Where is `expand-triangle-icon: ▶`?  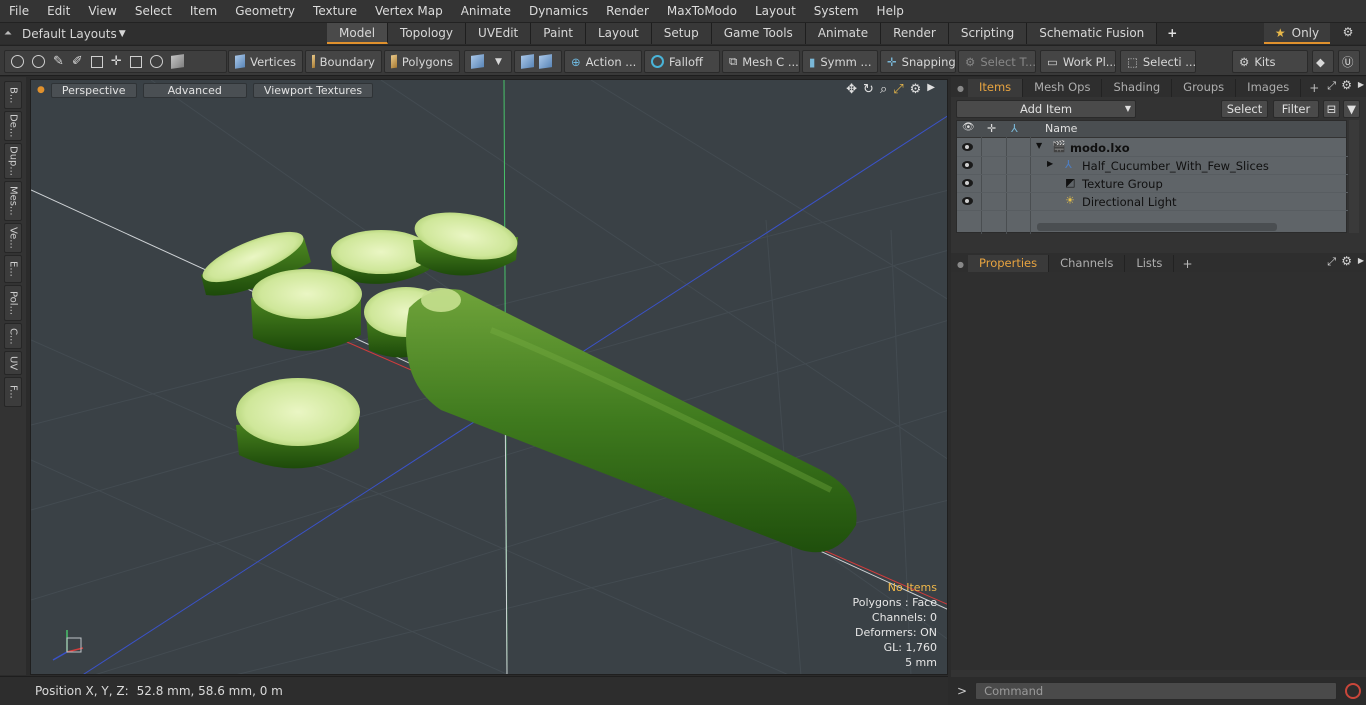 expand-triangle-icon: ▶ is located at coordinates (1050, 163).